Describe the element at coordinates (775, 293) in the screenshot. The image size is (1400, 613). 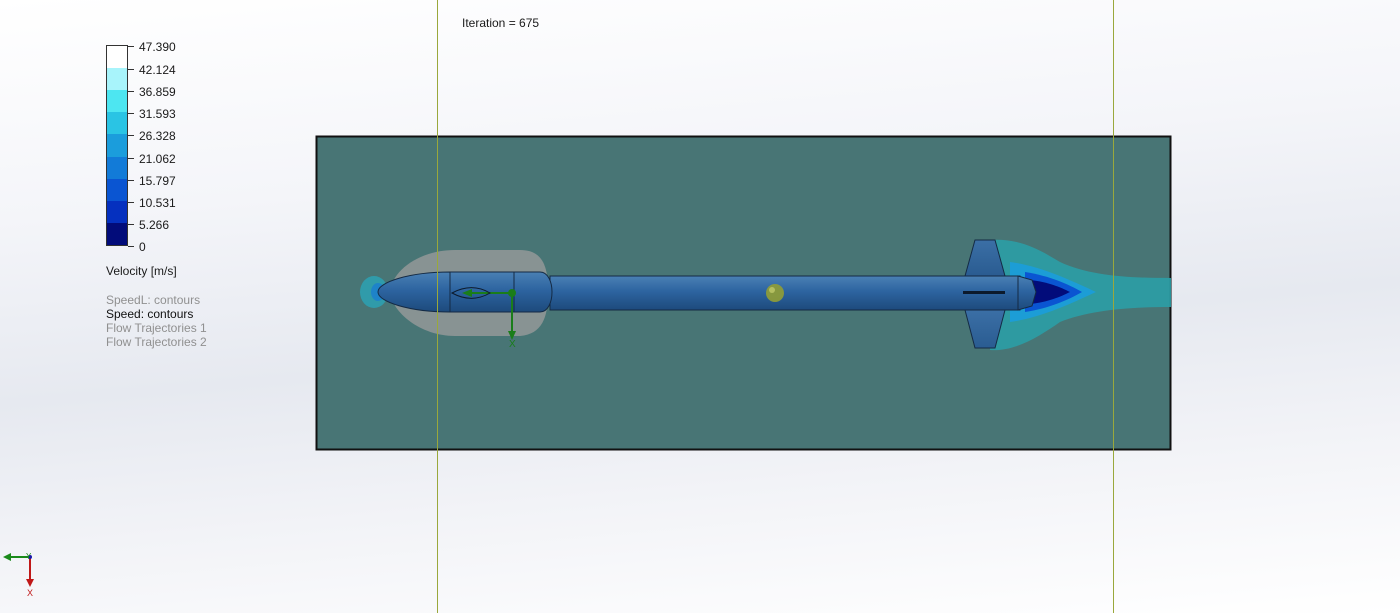
I see `cg-marker` at that location.